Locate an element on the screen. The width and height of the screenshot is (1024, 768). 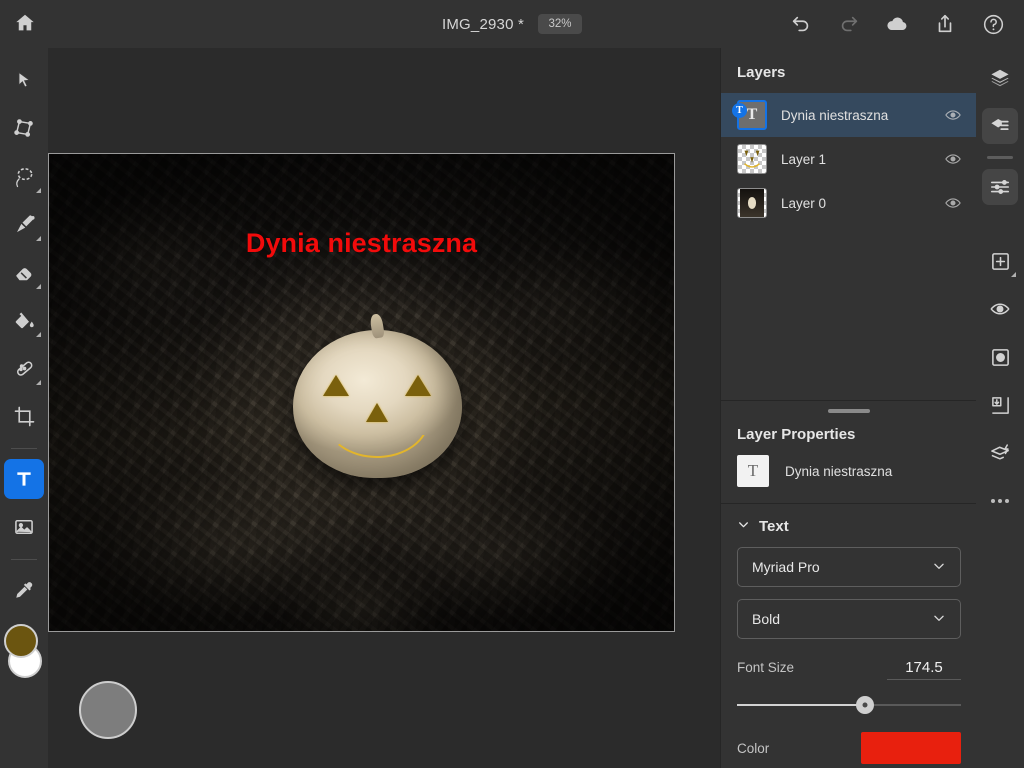
toolbar-divider is located at coordinates (24, 448).